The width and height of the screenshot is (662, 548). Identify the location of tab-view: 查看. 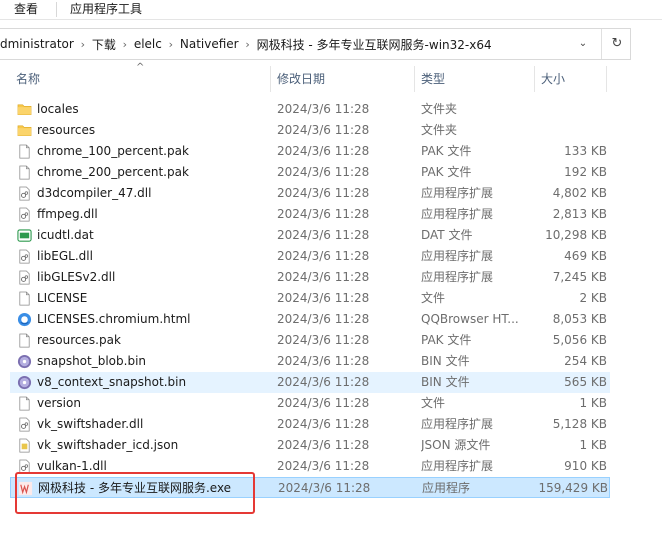
(26, 9).